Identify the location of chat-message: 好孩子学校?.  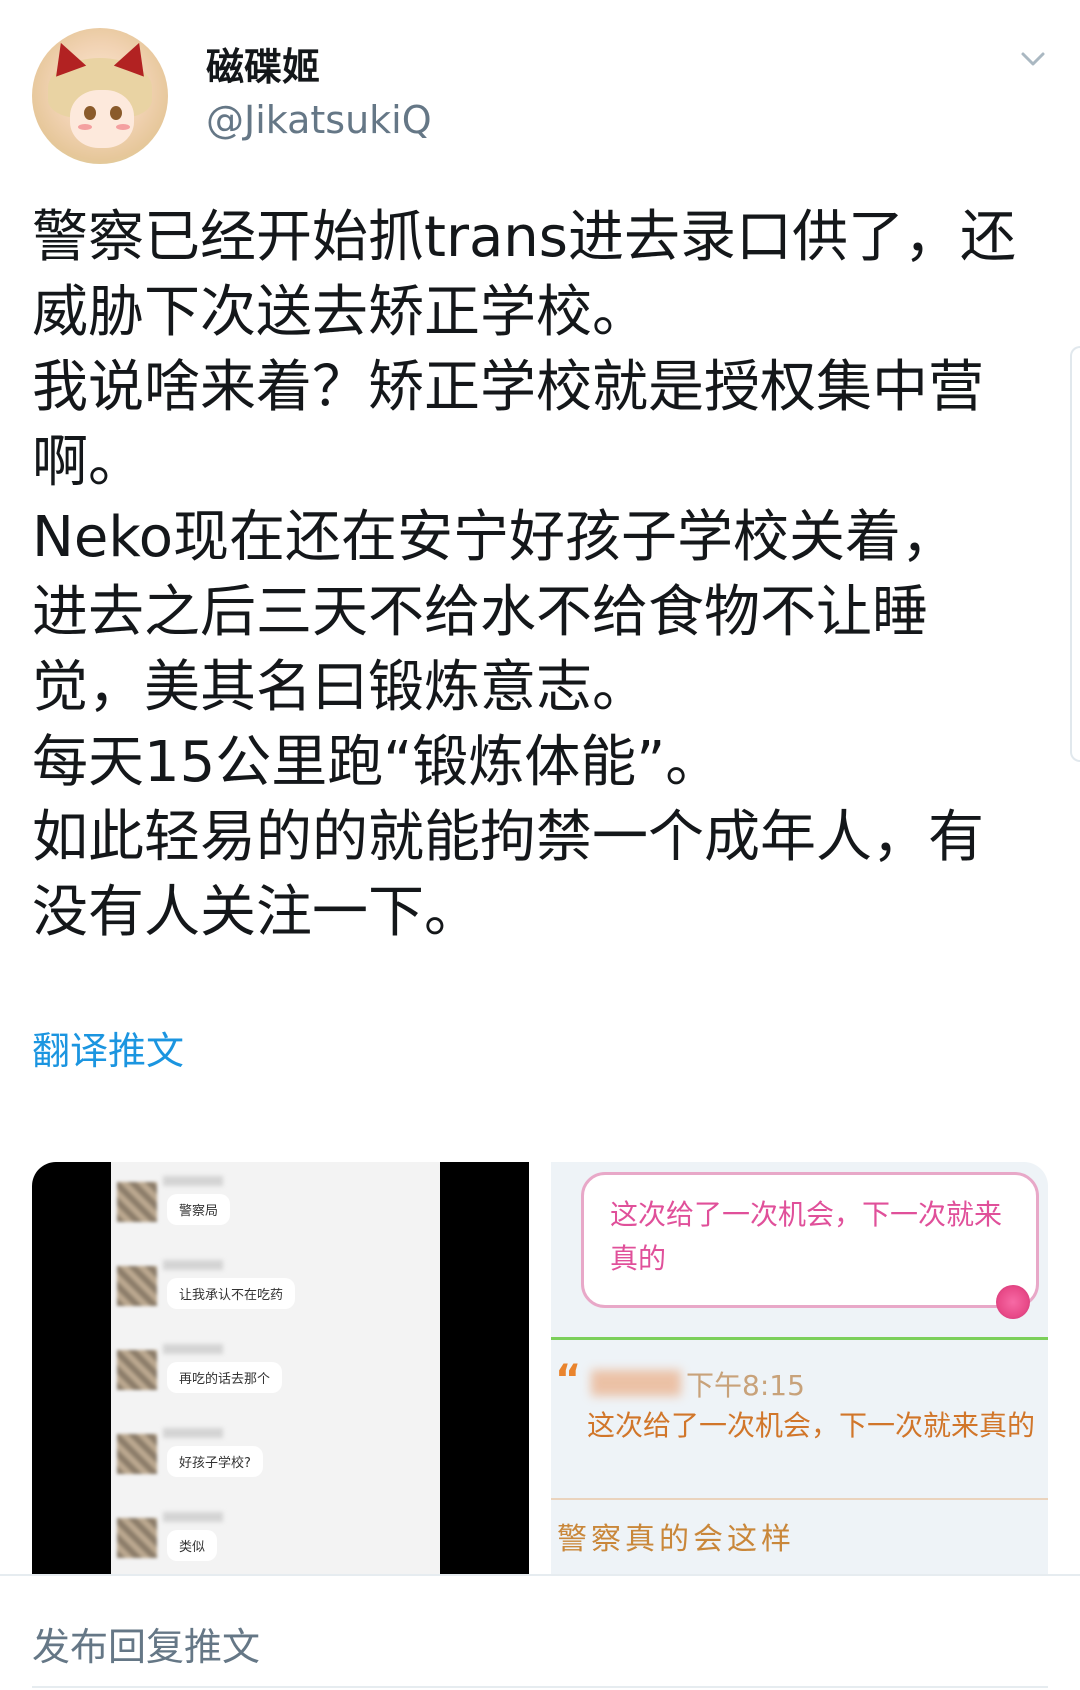
(272, 1456).